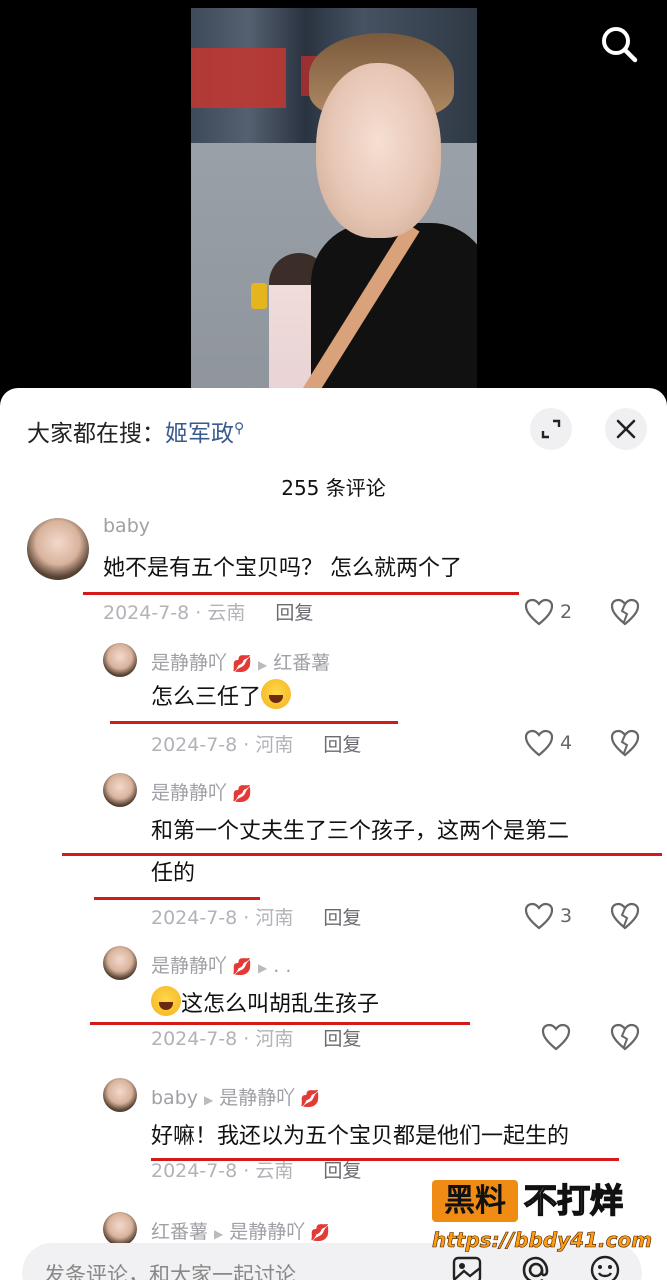 This screenshot has width=667, height=1280. I want to click on comment-text: 这怎么叫胡乱生孩子, so click(265, 1005).